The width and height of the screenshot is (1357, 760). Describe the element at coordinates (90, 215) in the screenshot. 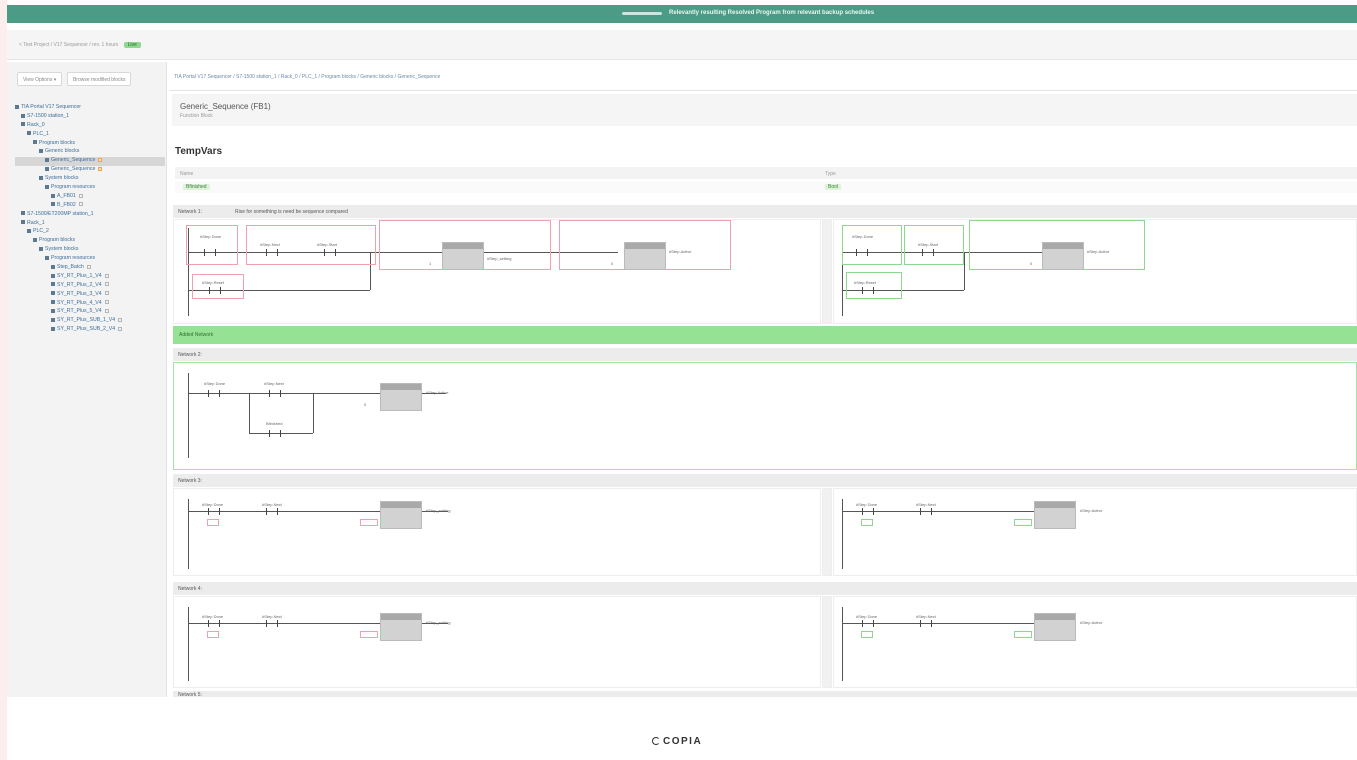

I see `tree-item: S7-1500/ET200MP station_1` at that location.